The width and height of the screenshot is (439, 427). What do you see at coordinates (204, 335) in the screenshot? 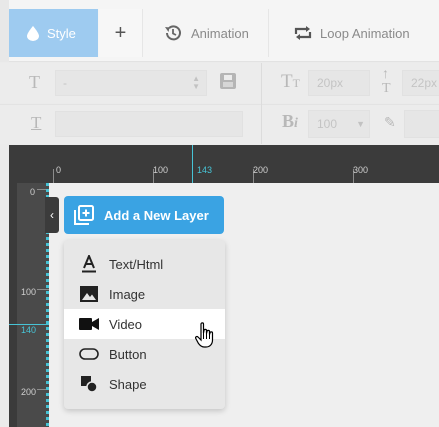
I see `hand-cursor-icon` at bounding box center [204, 335].